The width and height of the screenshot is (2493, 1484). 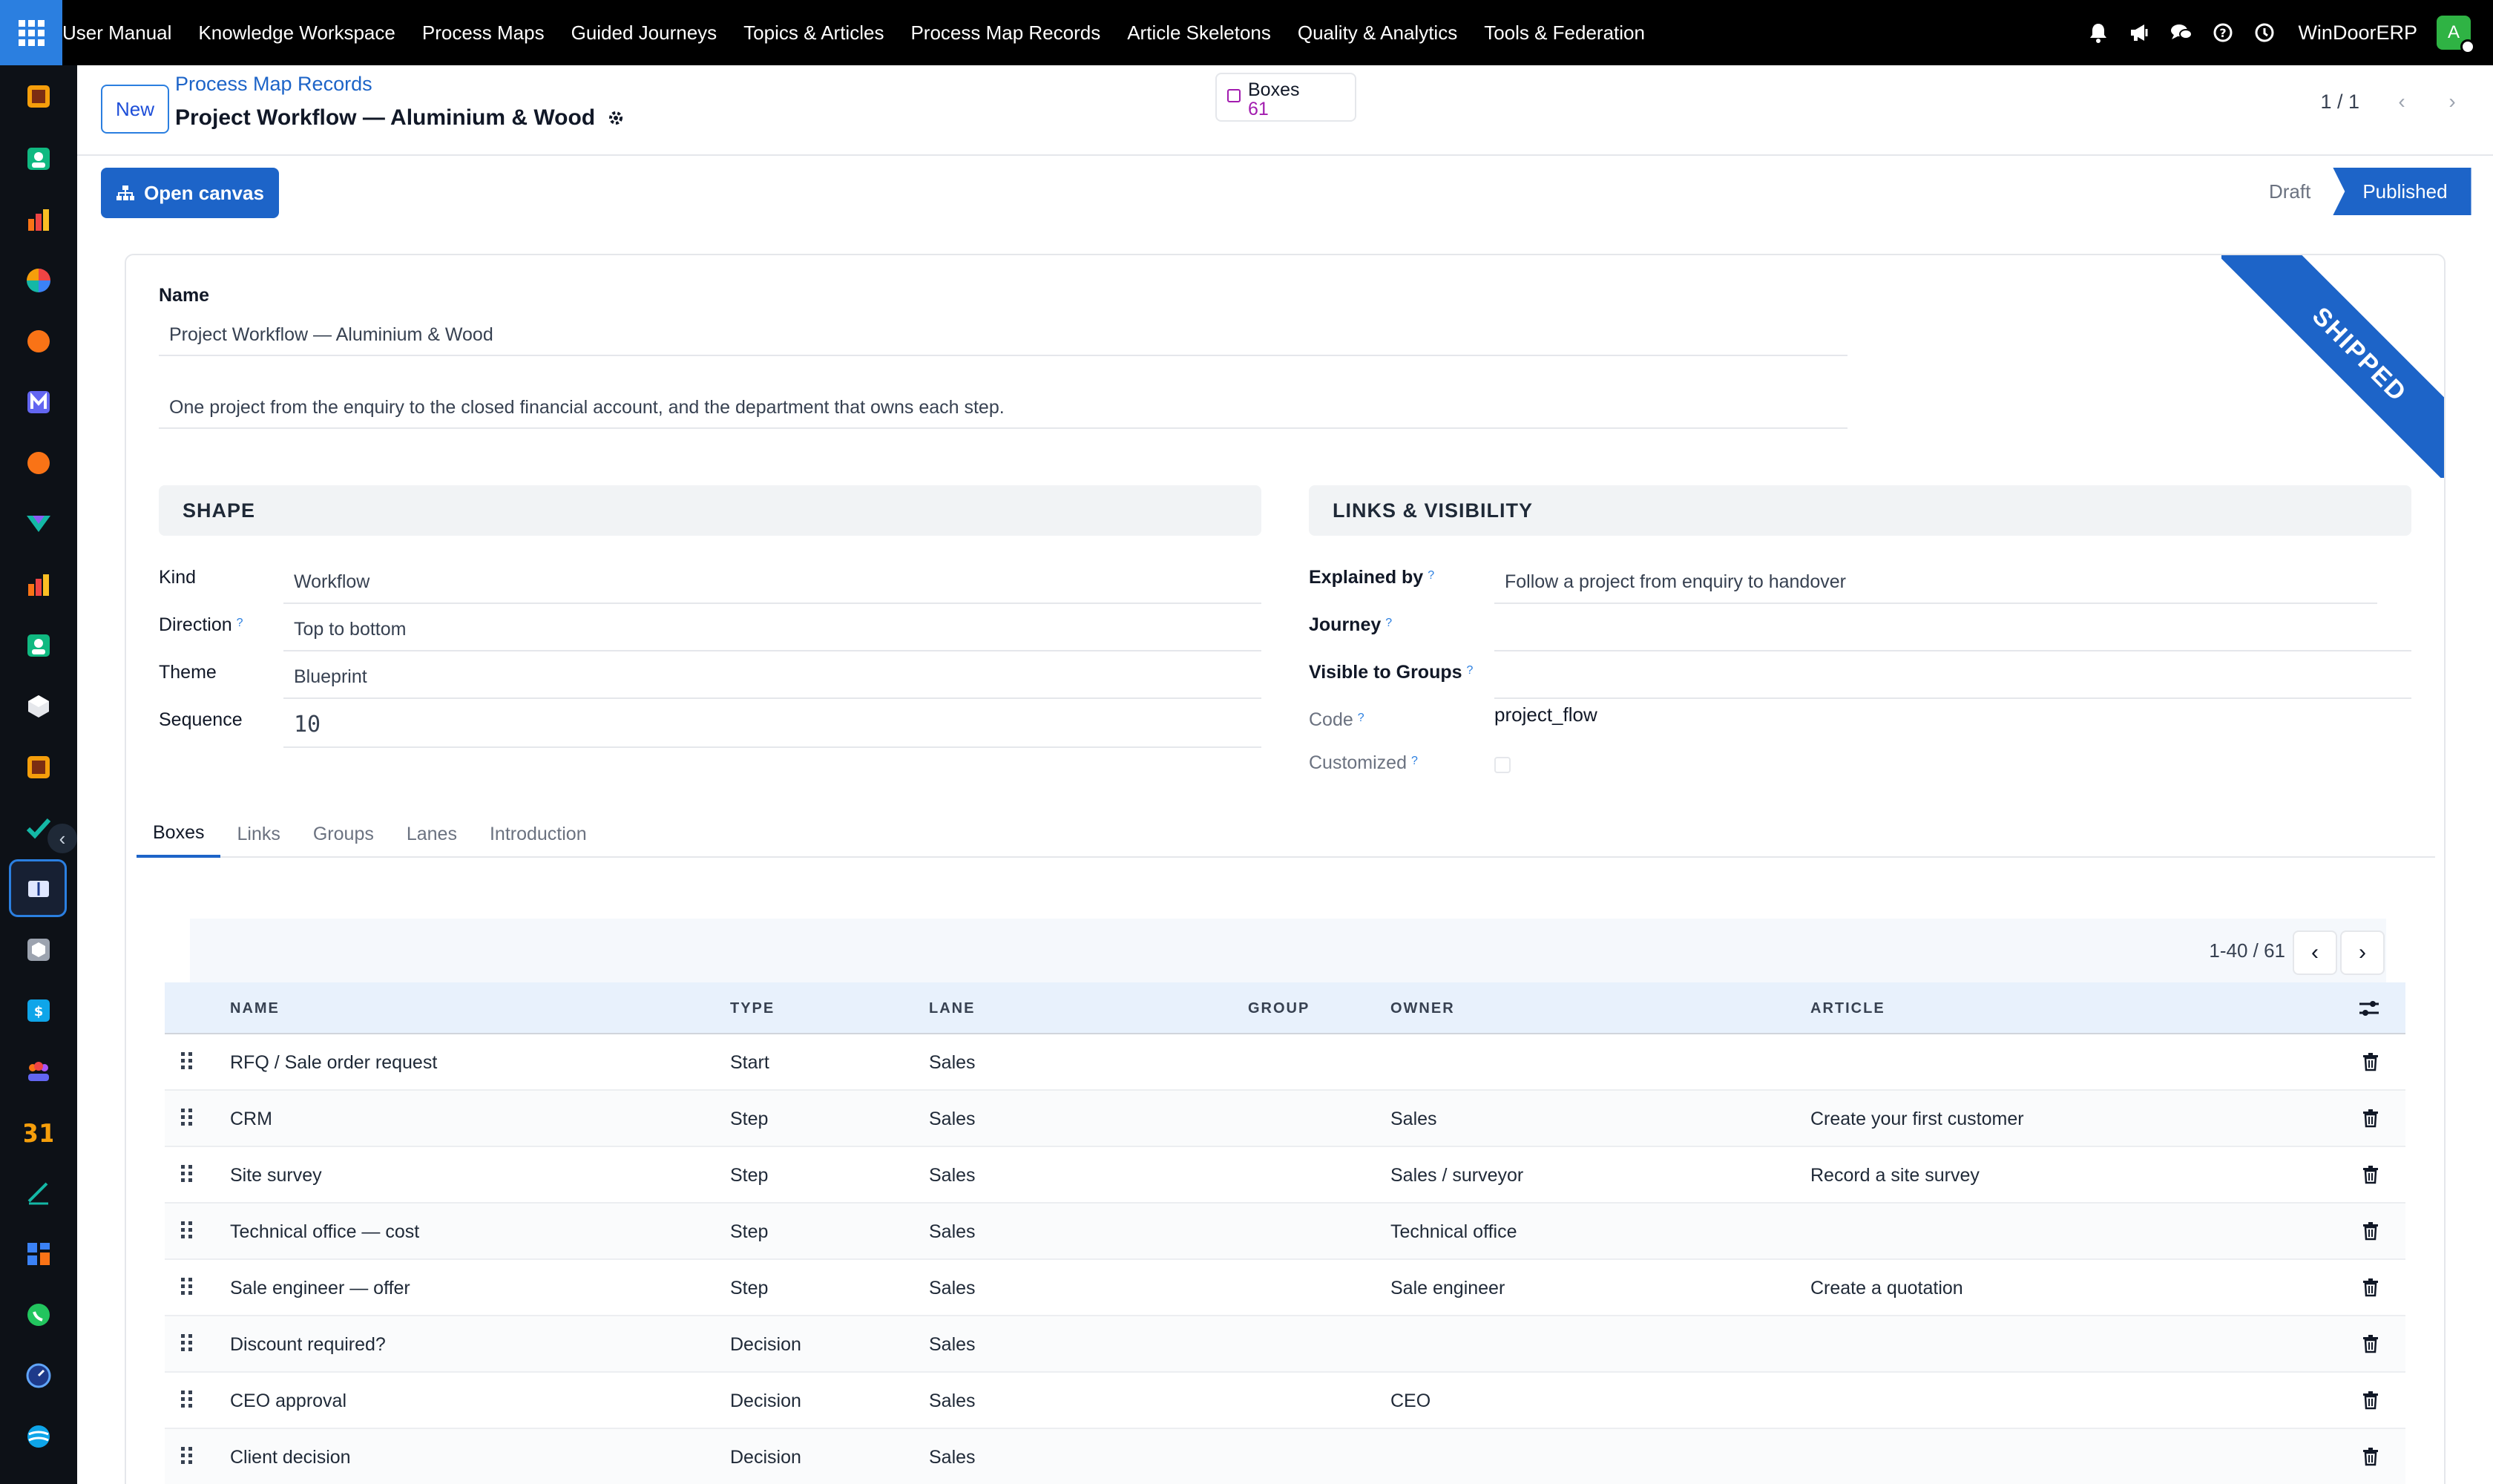 I want to click on menu-quality-analytics: Quality & Analytics, so click(x=1377, y=32).